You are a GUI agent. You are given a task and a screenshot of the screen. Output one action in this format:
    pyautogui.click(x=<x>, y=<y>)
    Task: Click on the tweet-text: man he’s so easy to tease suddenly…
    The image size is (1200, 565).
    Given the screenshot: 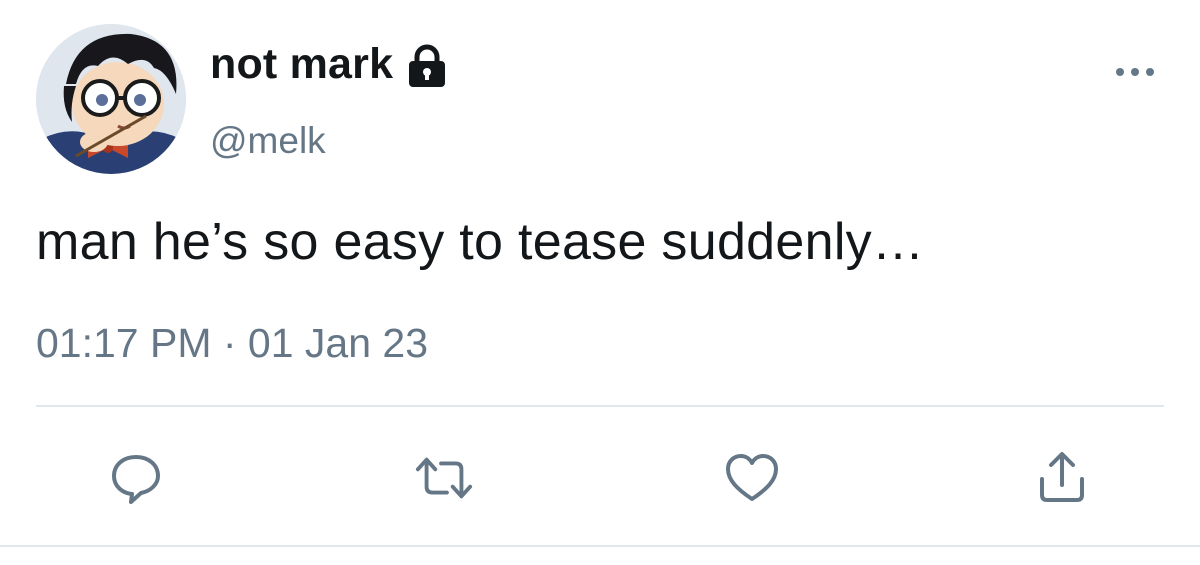 What is the action you would take?
    pyautogui.click(x=480, y=242)
    